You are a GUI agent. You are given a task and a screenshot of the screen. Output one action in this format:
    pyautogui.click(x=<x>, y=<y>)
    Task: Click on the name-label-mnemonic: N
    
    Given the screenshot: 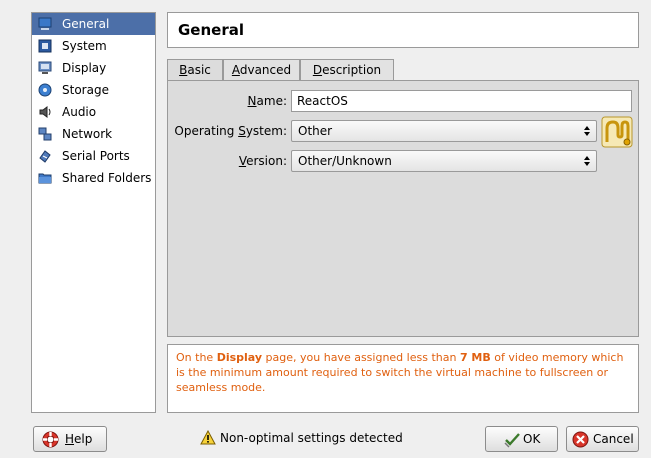 What is the action you would take?
    pyautogui.click(x=252, y=101)
    